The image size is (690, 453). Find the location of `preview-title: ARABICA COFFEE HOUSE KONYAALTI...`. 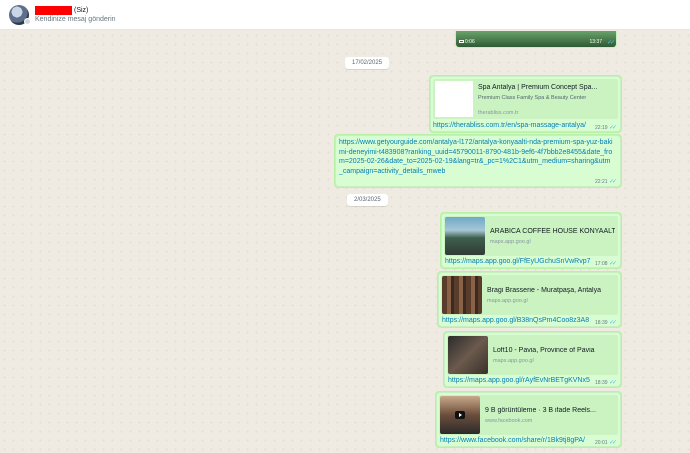

preview-title: ARABICA COFFEE HOUSE KONYAALTI... is located at coordinates (552, 231).